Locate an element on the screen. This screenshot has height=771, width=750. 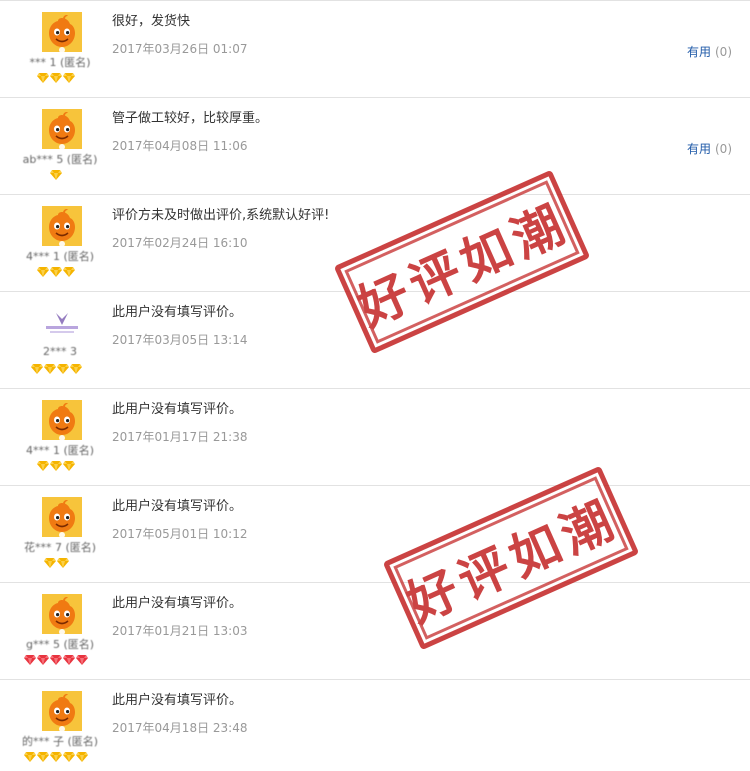
review-content: 此用户没有填写评价。 2017年01月17日 21:38 is located at coordinates (179, 422).